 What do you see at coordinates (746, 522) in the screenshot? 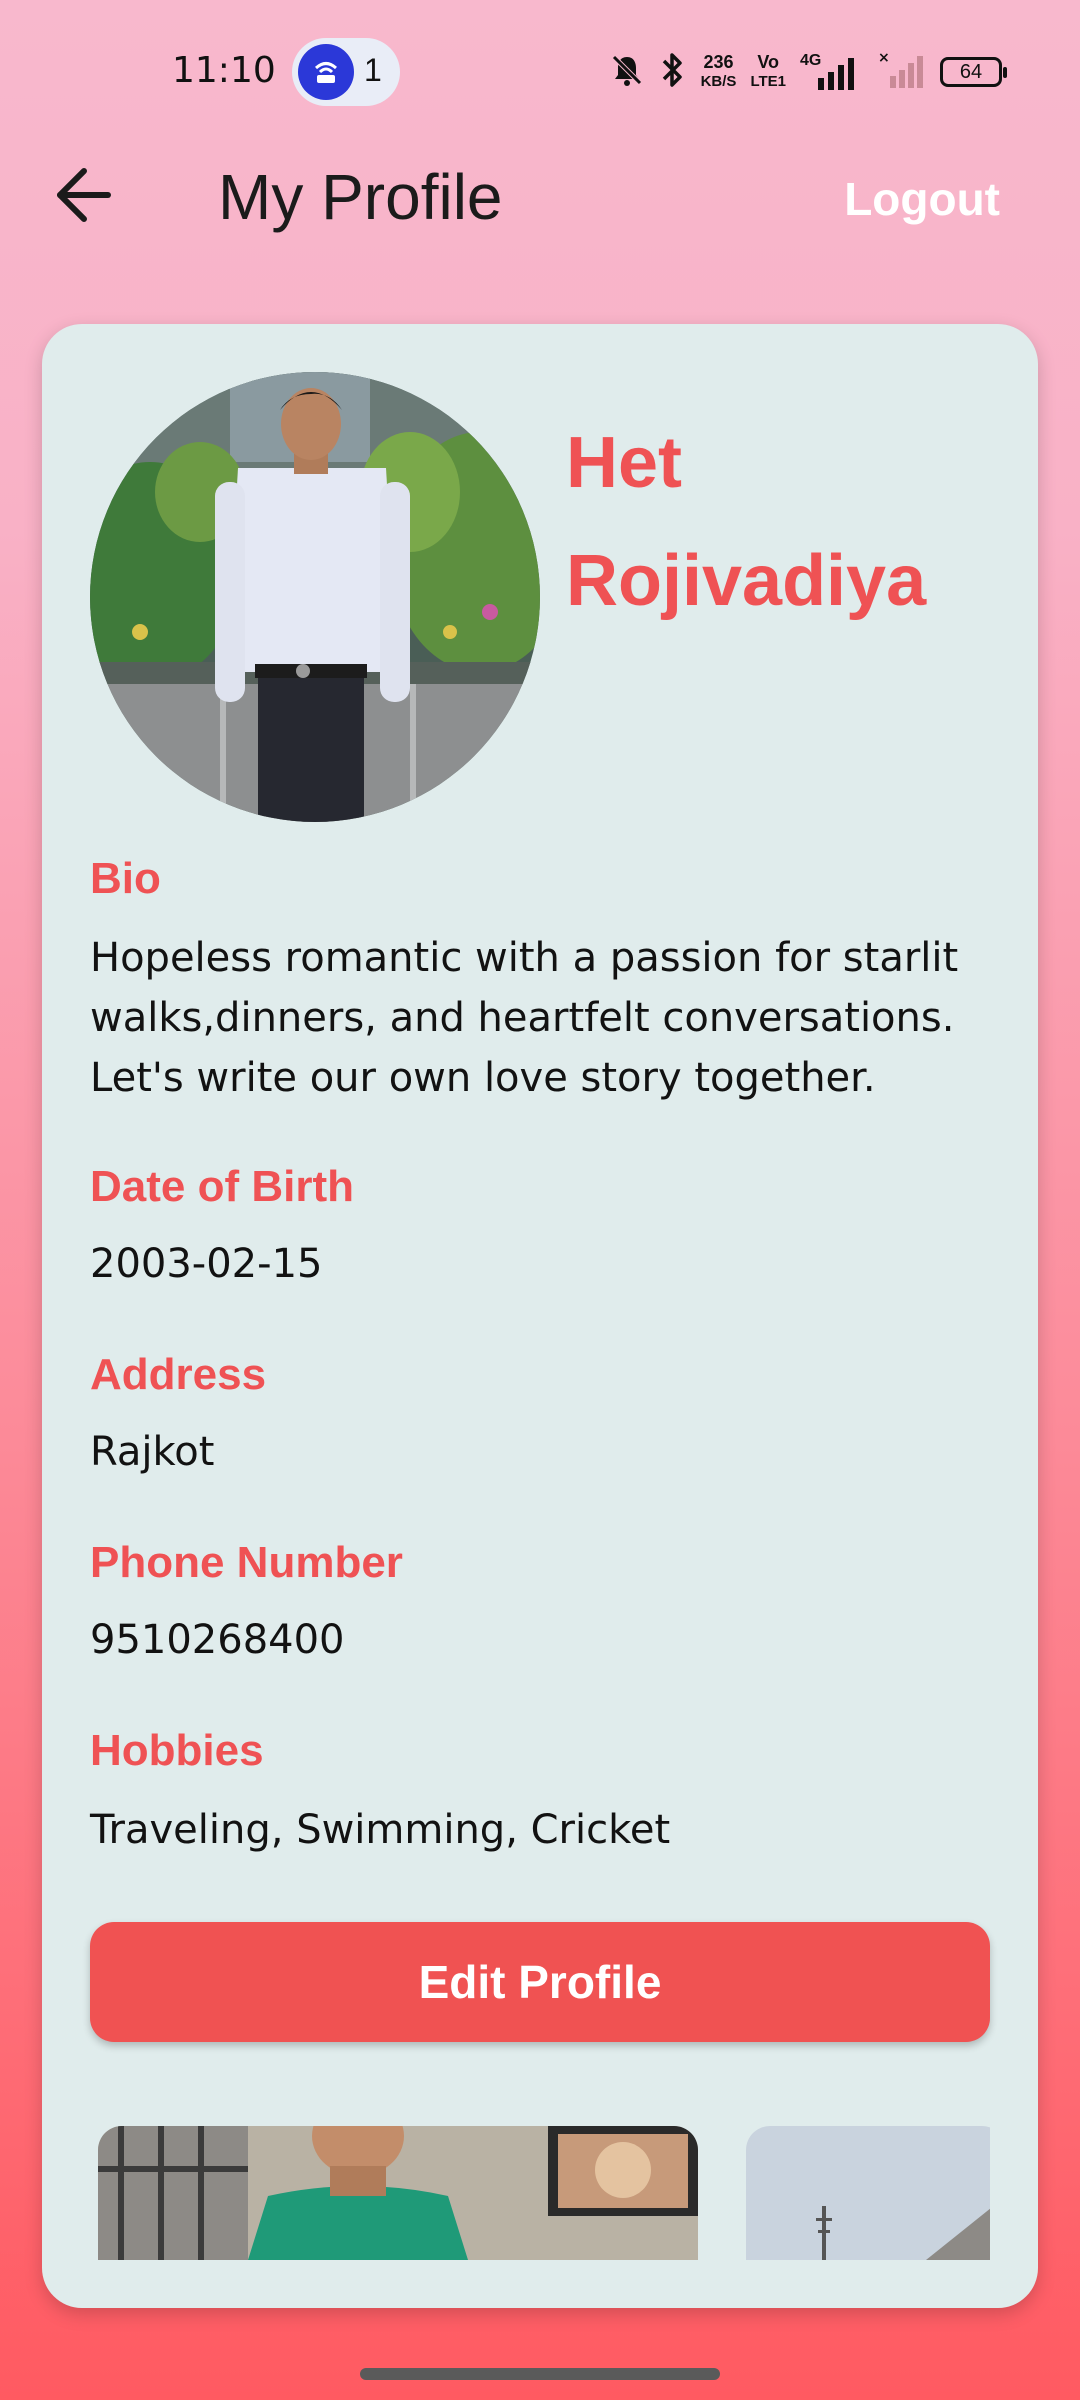
I see `profile-name: Het Rojivadiya` at bounding box center [746, 522].